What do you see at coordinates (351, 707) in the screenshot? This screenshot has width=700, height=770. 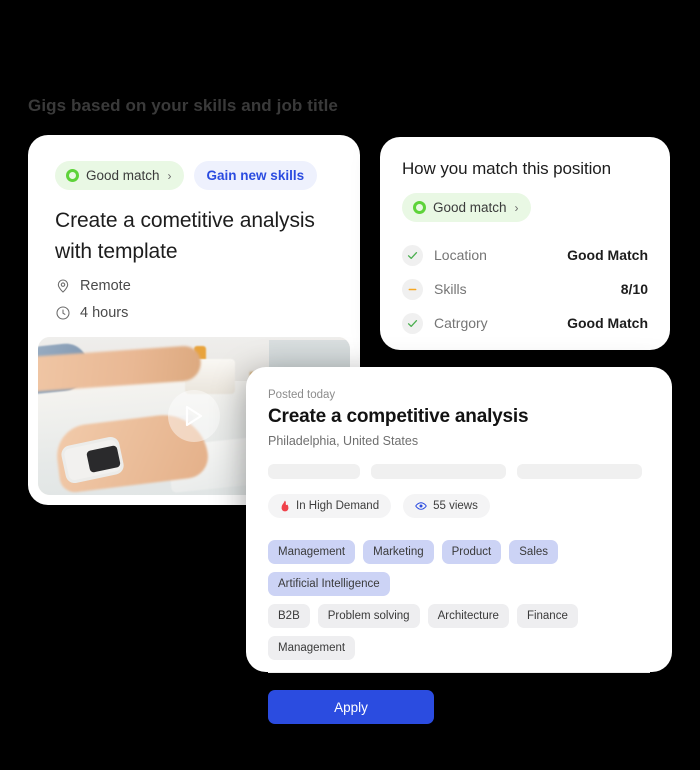 I see `apply-button: Apply` at bounding box center [351, 707].